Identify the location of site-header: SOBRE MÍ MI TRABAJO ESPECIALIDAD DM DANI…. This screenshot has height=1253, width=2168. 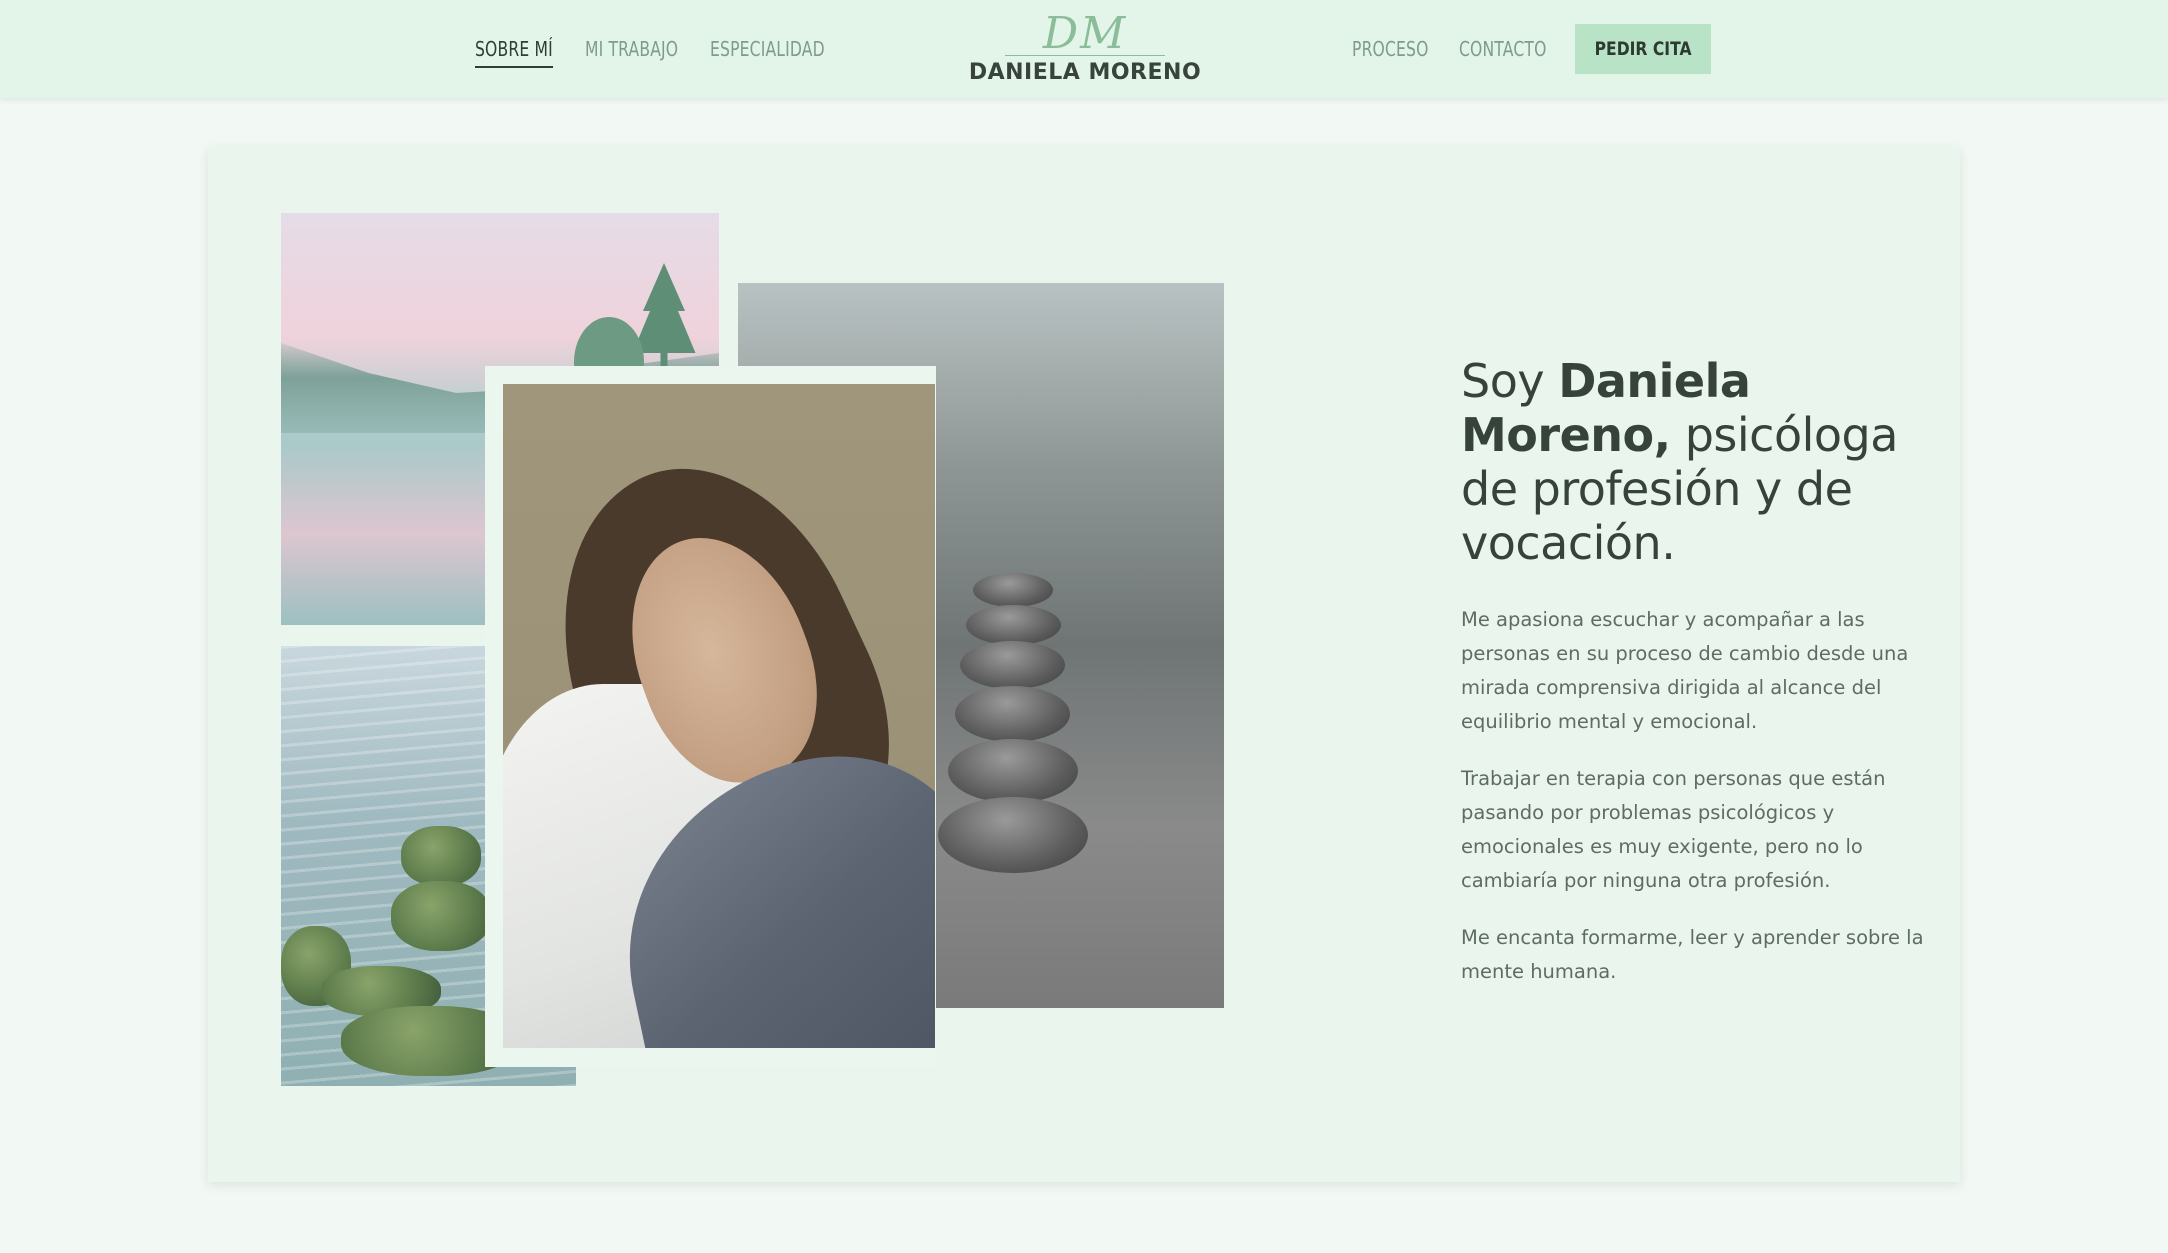
(1084, 49).